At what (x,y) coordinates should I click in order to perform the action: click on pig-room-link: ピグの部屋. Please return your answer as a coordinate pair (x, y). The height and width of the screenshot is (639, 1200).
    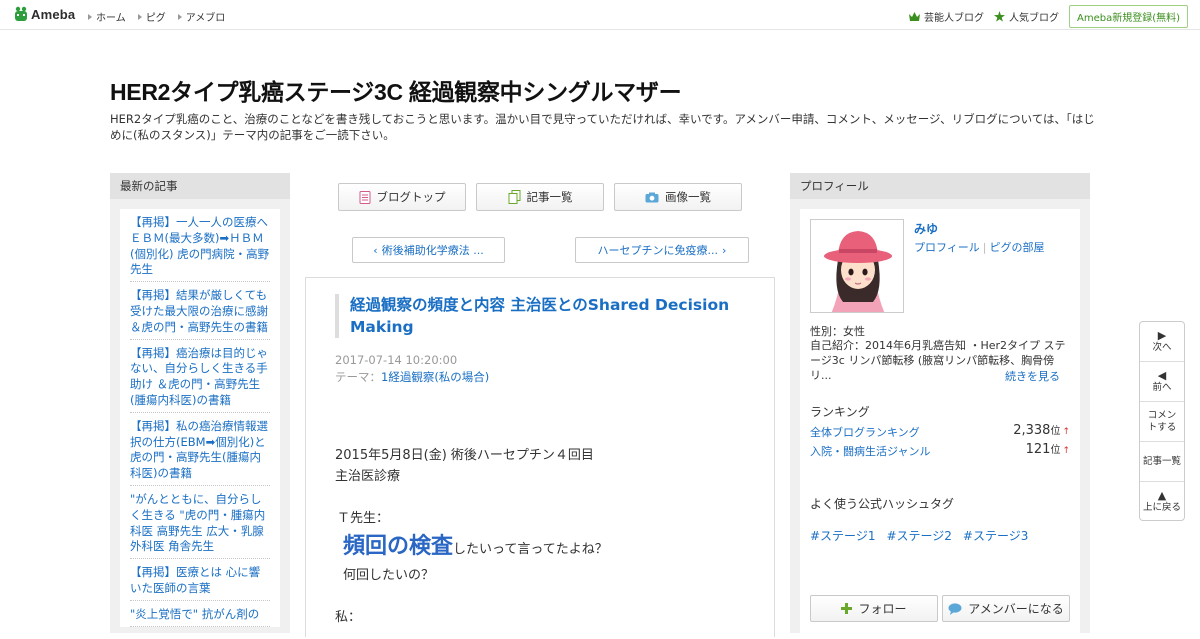
    Looking at the image, I should click on (1017, 247).